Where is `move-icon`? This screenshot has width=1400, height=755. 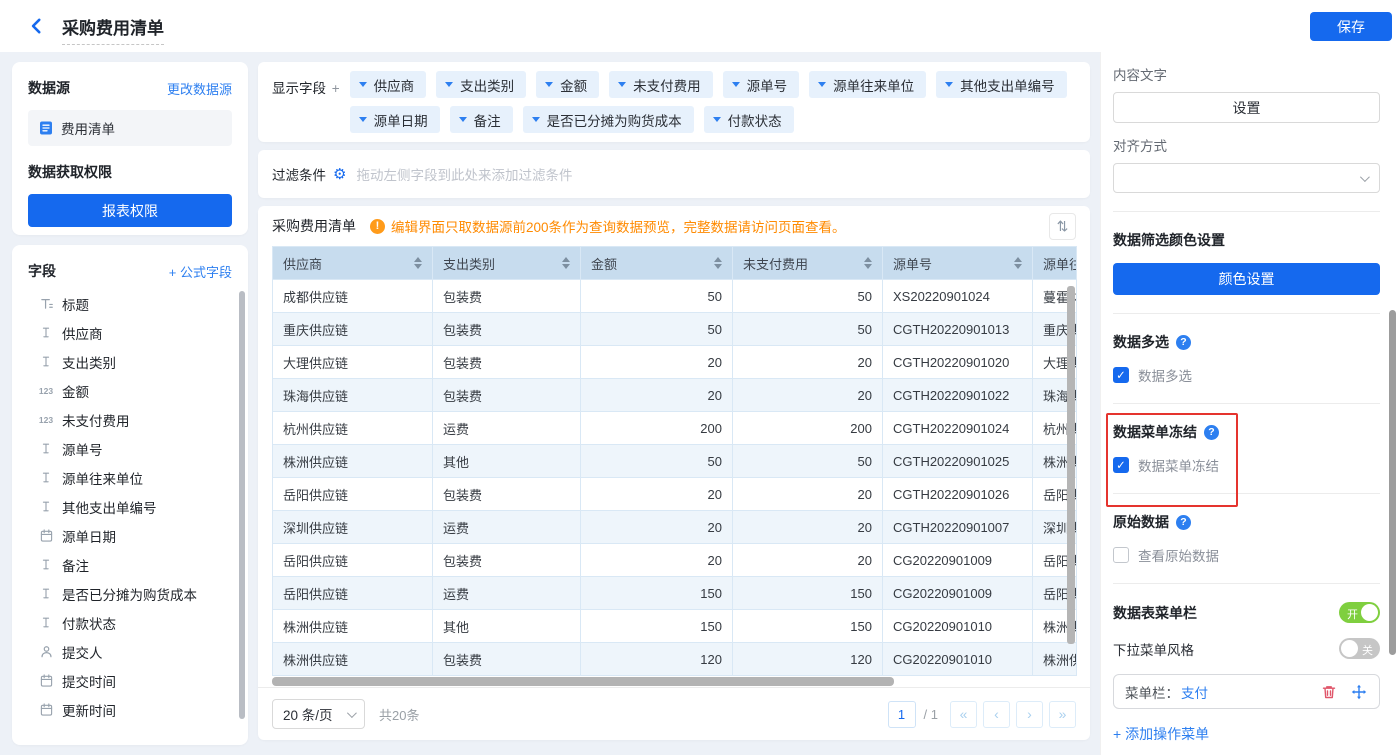 move-icon is located at coordinates (1359, 692).